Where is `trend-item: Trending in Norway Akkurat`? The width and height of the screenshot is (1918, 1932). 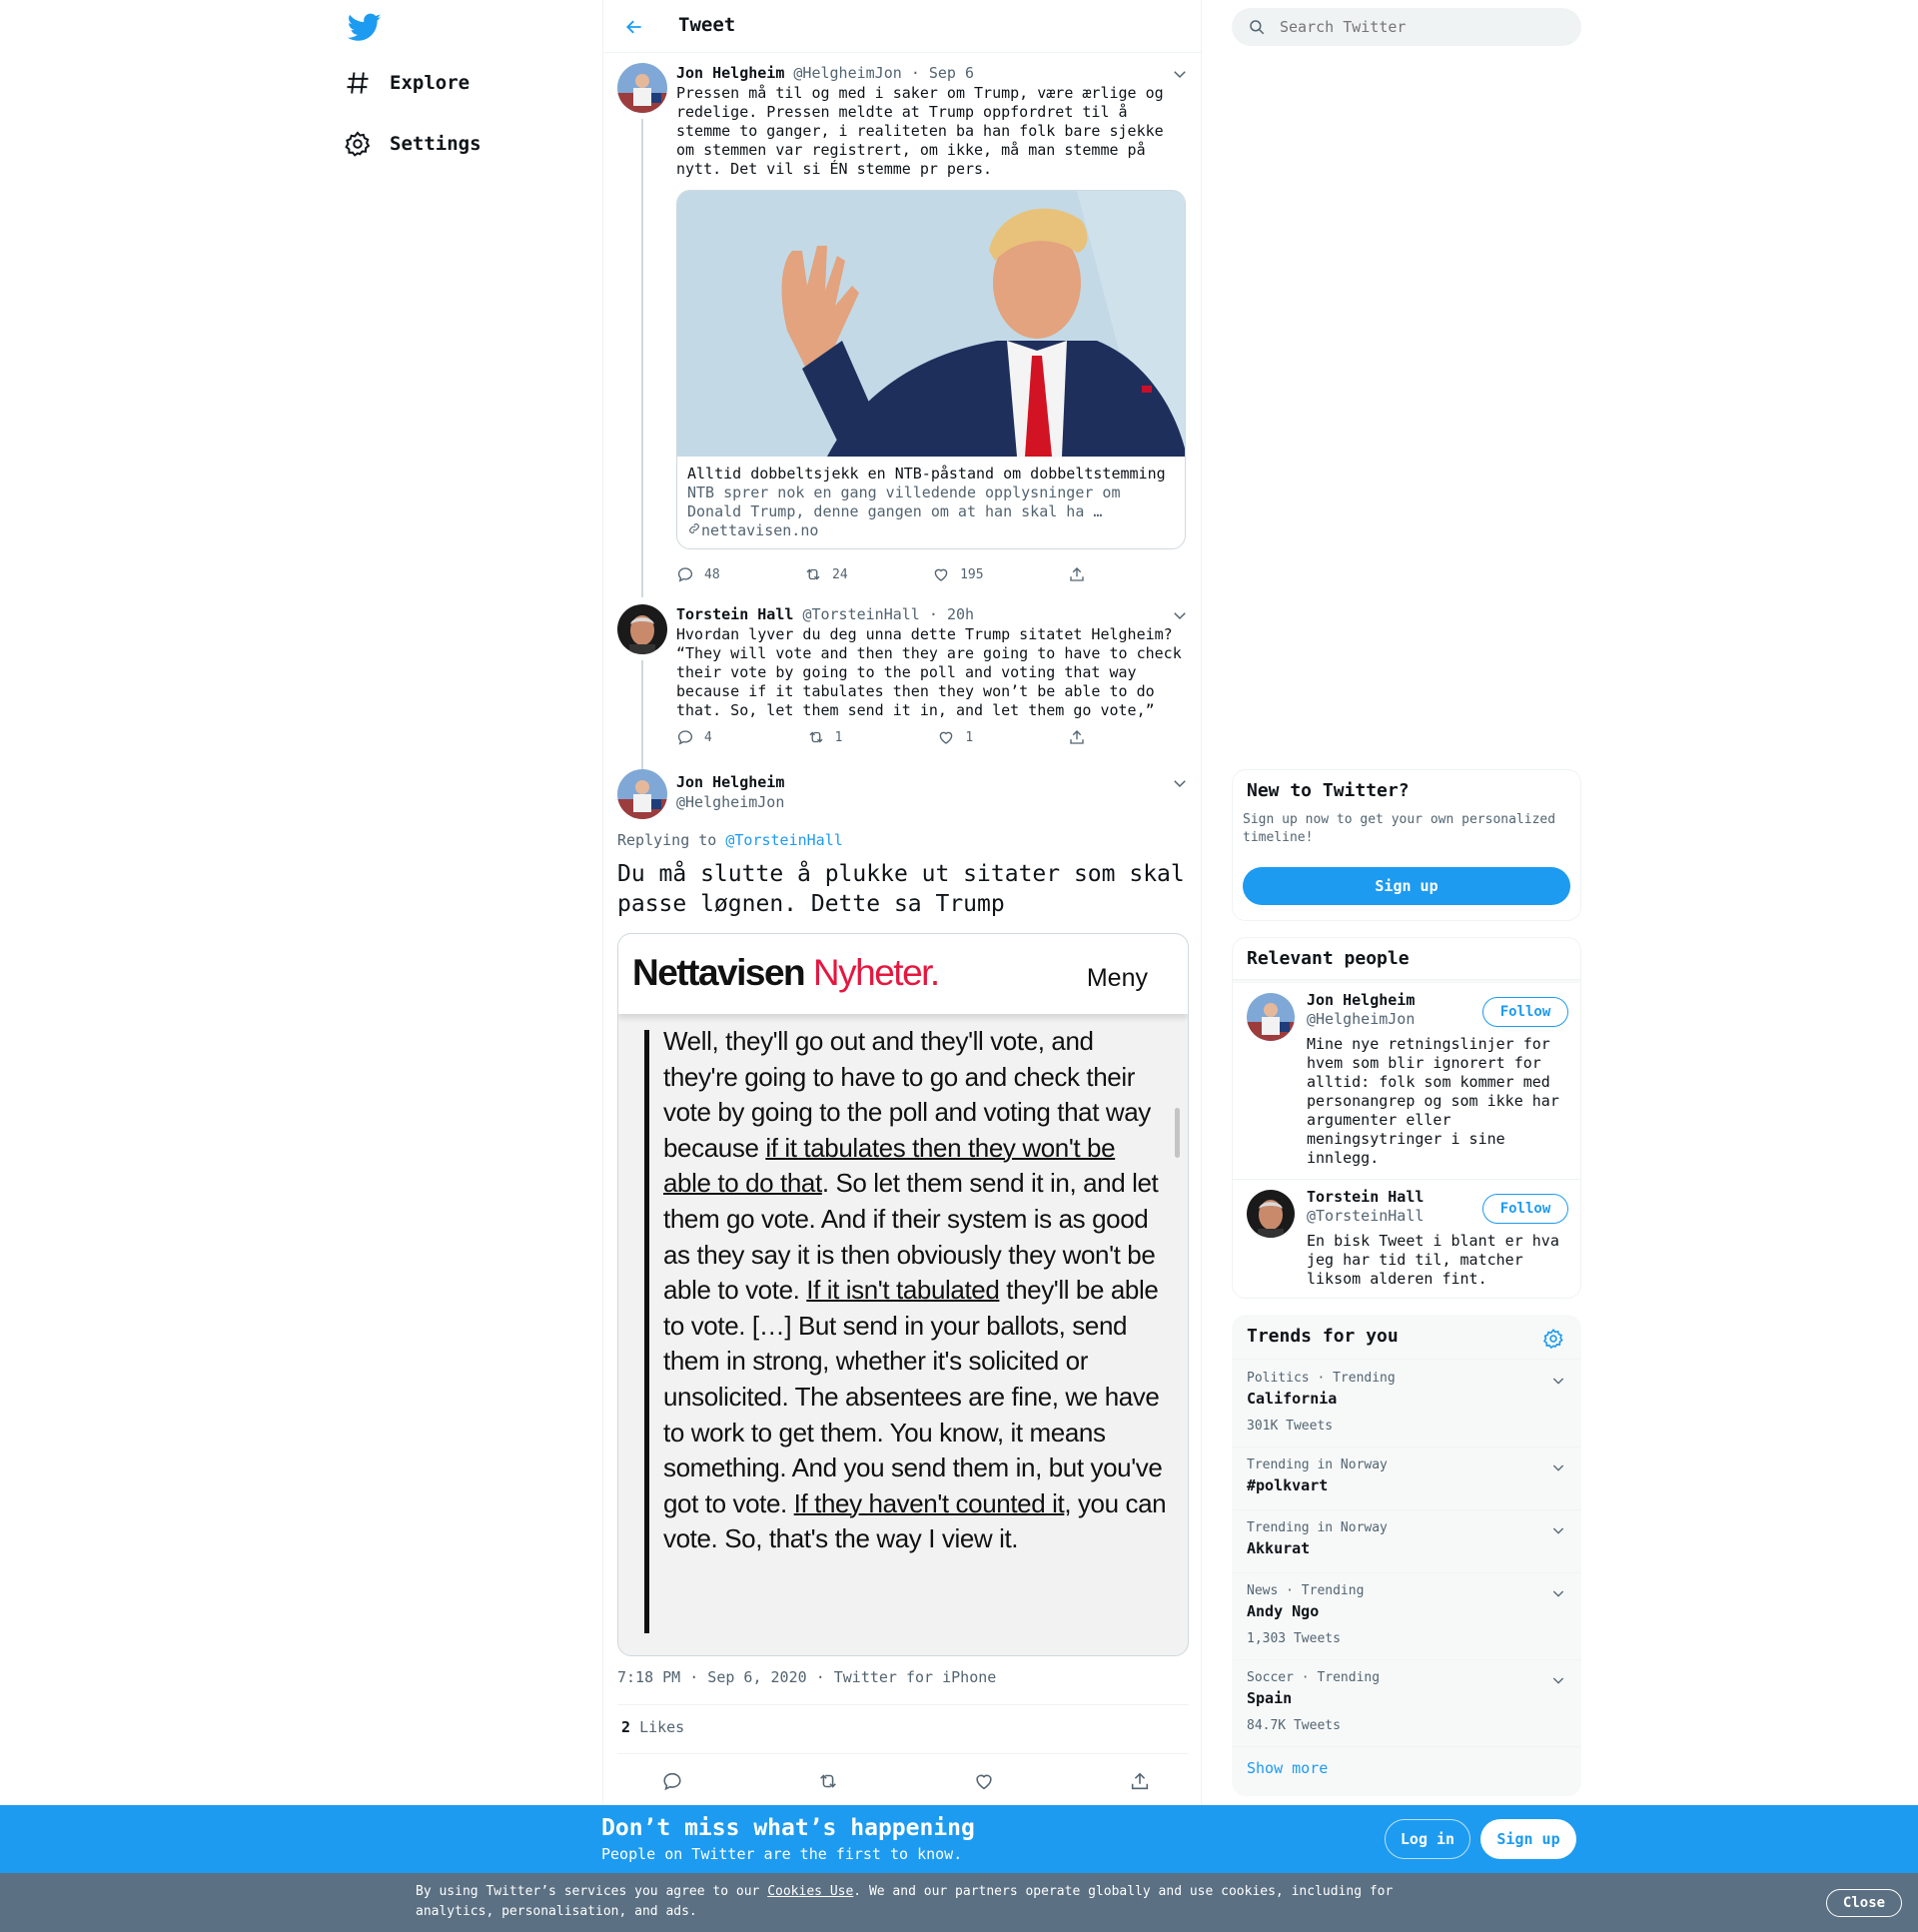
trend-item: Trending in Norway Akkurat is located at coordinates (1407, 1541).